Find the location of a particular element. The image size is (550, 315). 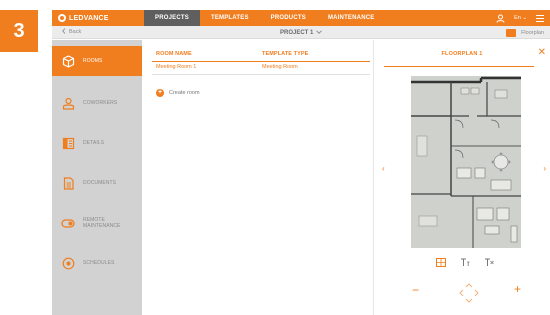

top-right-controls: En ⌄ is located at coordinates (523, 18).